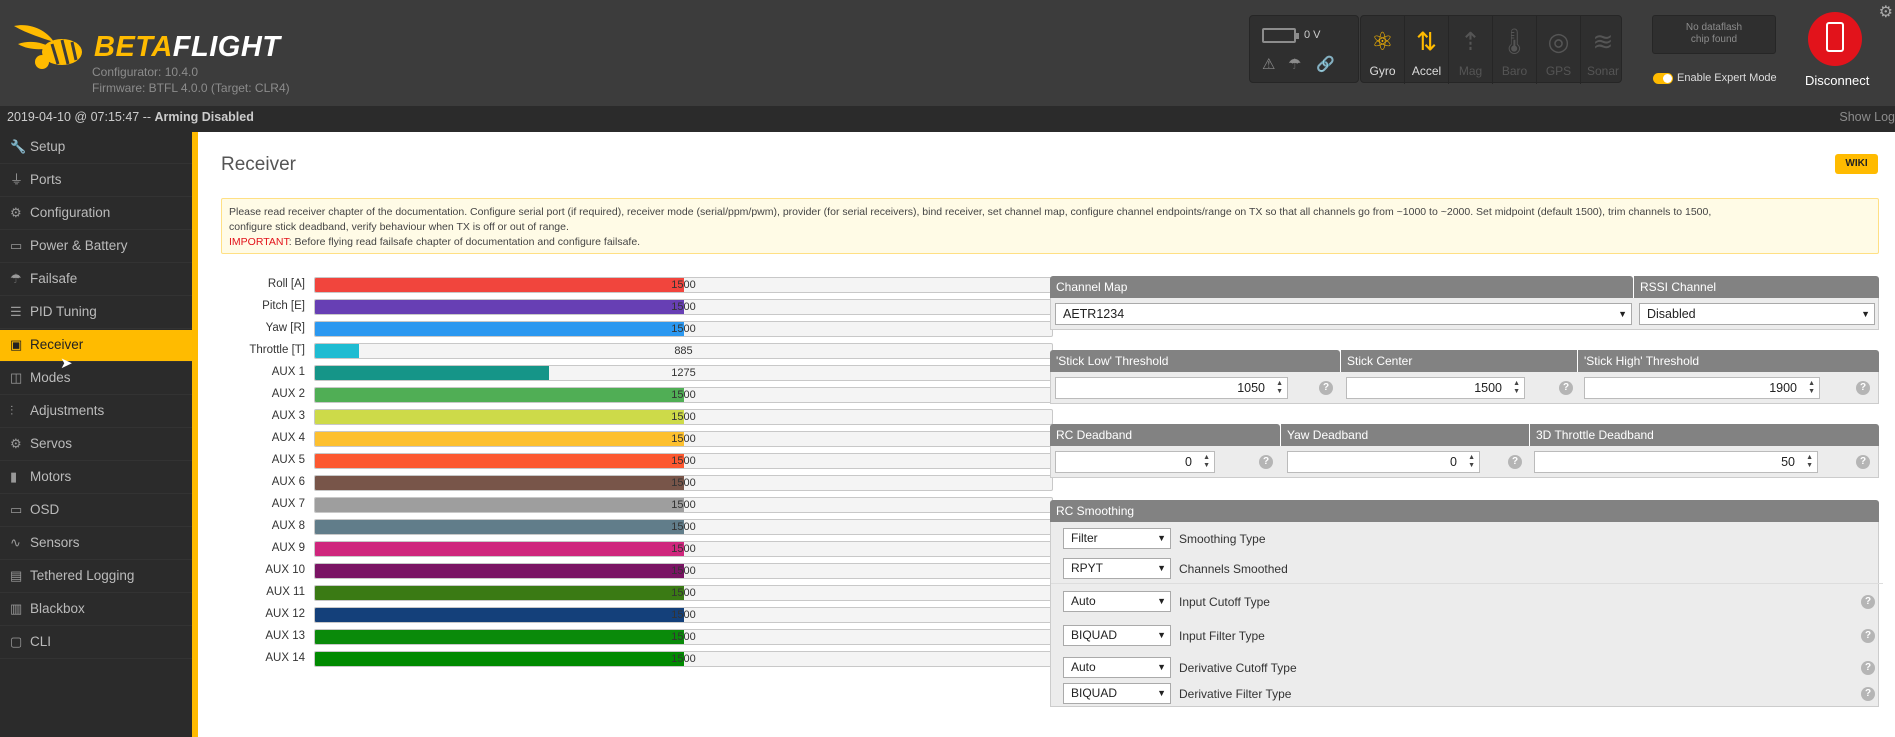  Describe the element at coordinates (637, 284) in the screenshot. I see `channel-row: Roll [A] 1500` at that location.